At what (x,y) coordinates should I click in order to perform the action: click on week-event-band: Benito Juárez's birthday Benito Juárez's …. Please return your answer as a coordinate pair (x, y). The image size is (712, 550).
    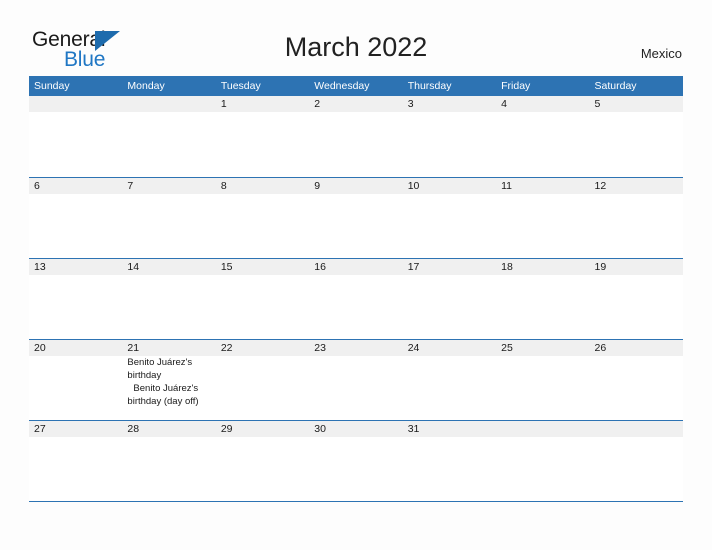
    Looking at the image, I should click on (356, 388).